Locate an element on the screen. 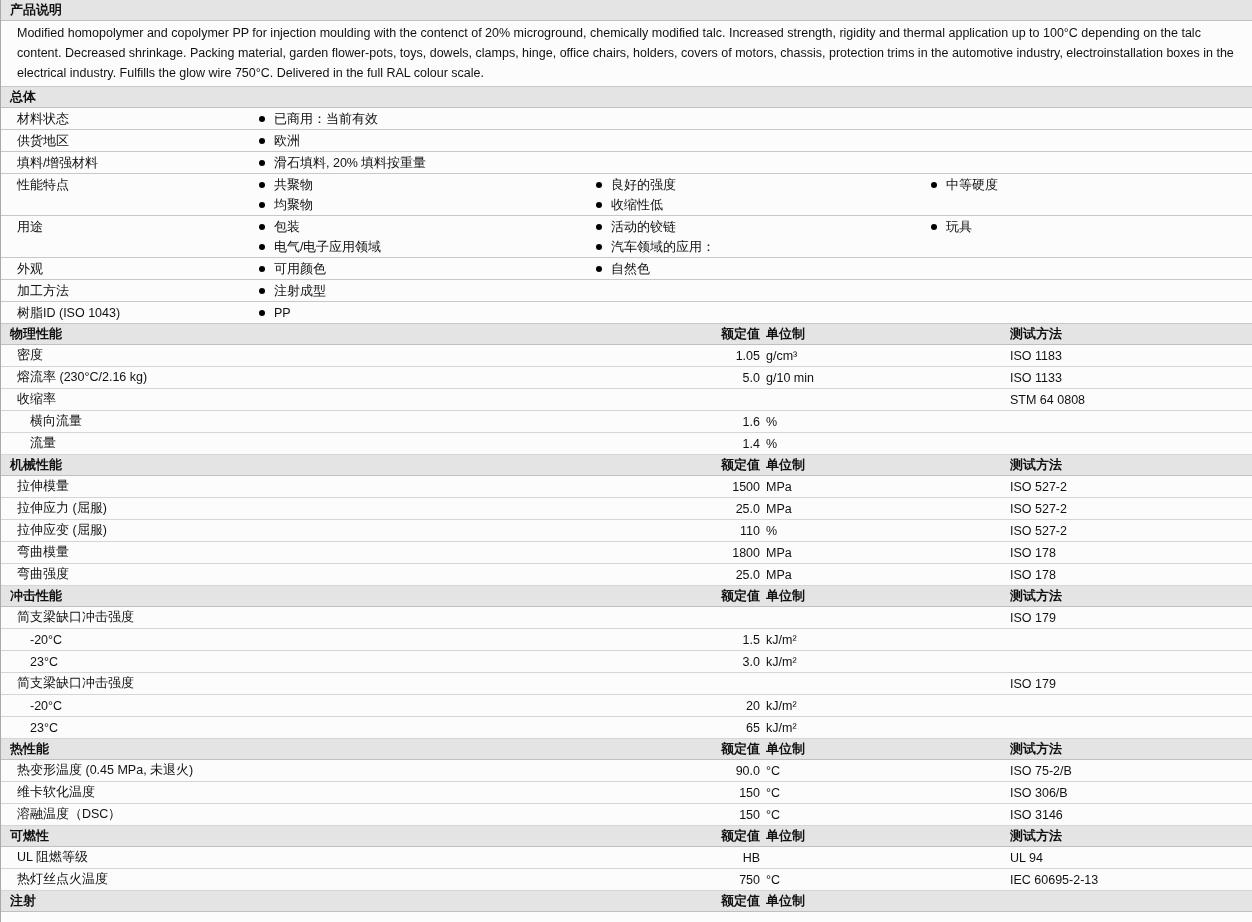  list-item-text: 自然色 is located at coordinates (630, 269).